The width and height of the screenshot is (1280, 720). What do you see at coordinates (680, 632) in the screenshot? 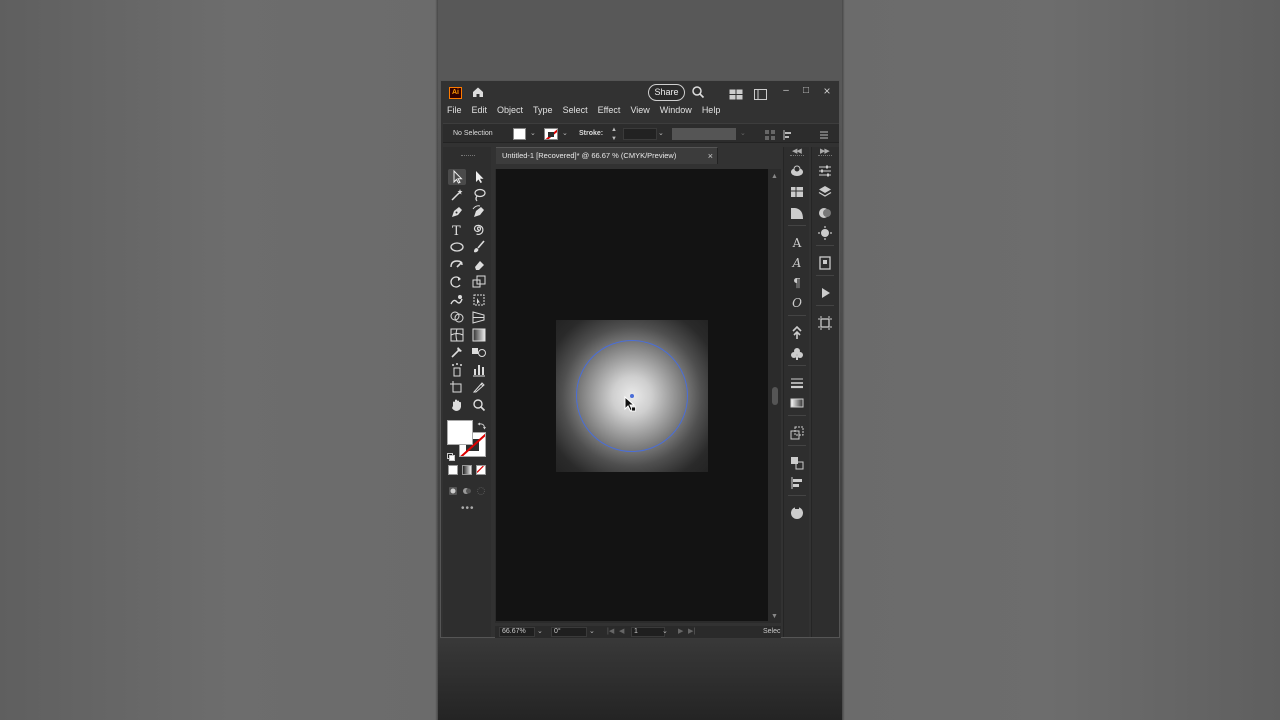
I see `next-artboard-icon: ▶` at bounding box center [680, 632].